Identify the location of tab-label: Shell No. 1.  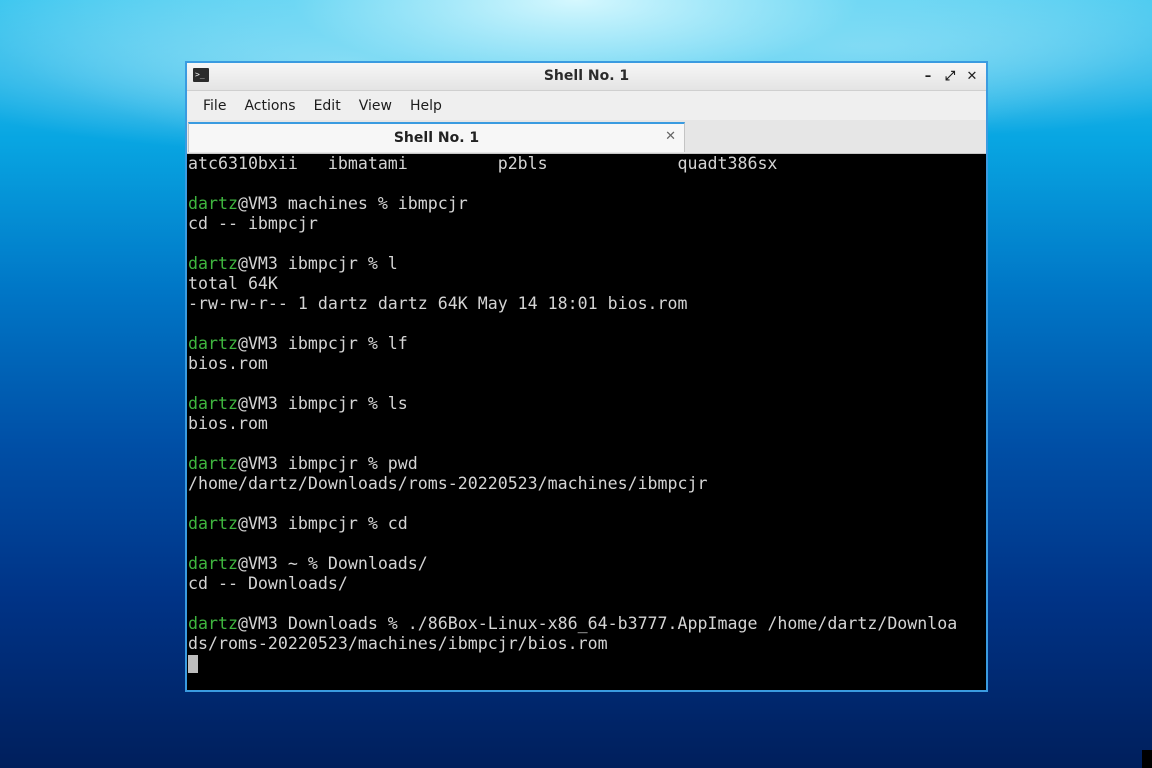
(436, 138).